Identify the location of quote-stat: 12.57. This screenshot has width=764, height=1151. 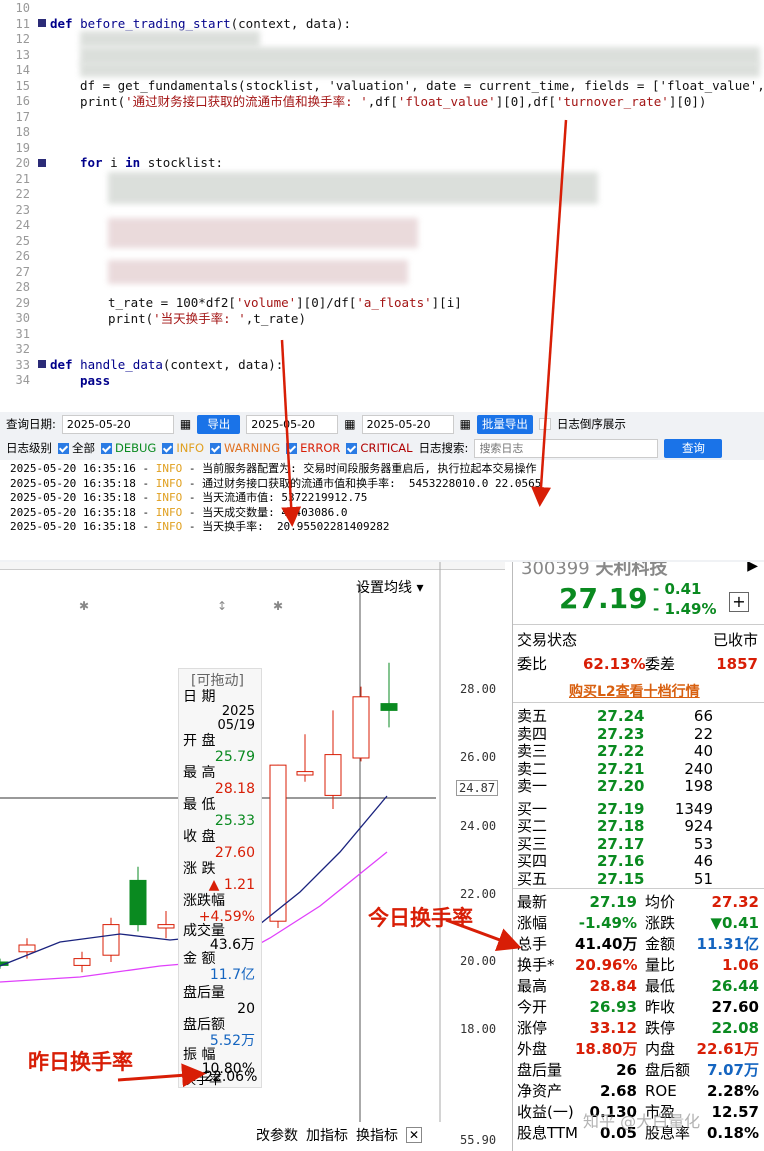
(735, 1112).